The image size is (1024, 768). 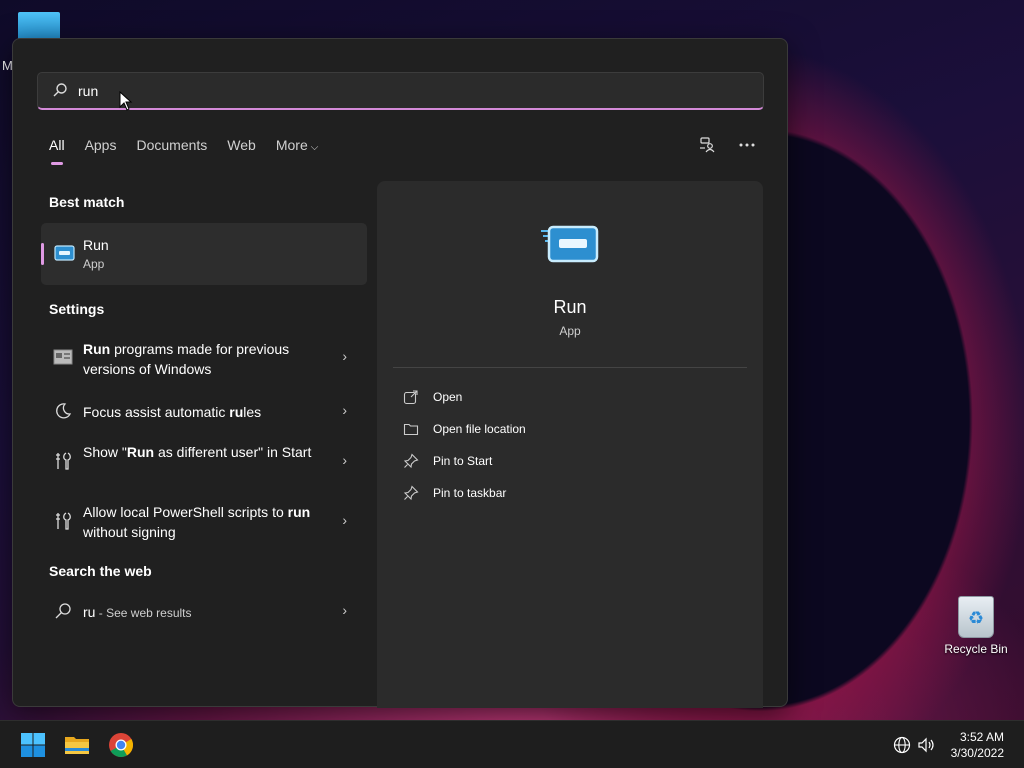 I want to click on settings-item-text: without signing, so click(x=129, y=532).